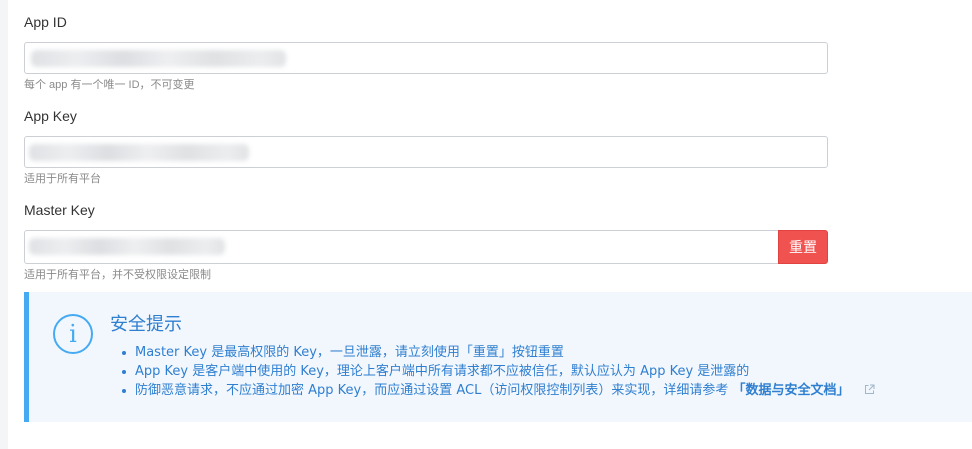 This screenshot has width=972, height=449. Describe the element at coordinates (4, 224) in the screenshot. I see `left-edge-divider` at that location.